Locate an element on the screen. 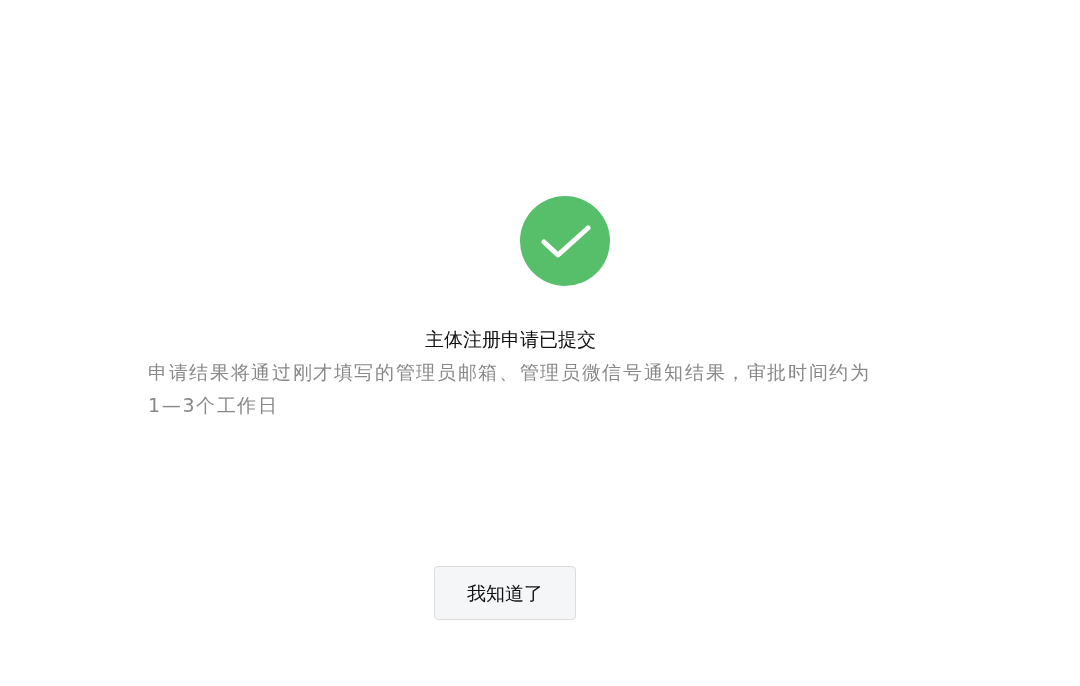 The width and height of the screenshot is (1080, 686). confirm-button: 我知道了 is located at coordinates (505, 593).